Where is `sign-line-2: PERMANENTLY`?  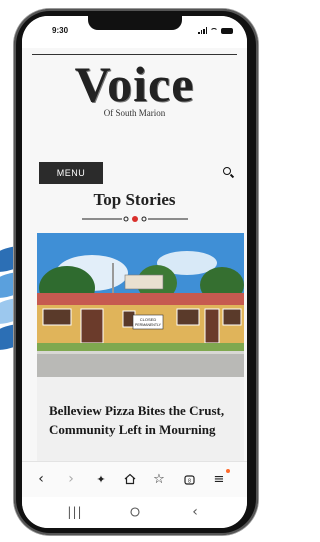 sign-line-2: PERMANENTLY is located at coordinates (148, 325).